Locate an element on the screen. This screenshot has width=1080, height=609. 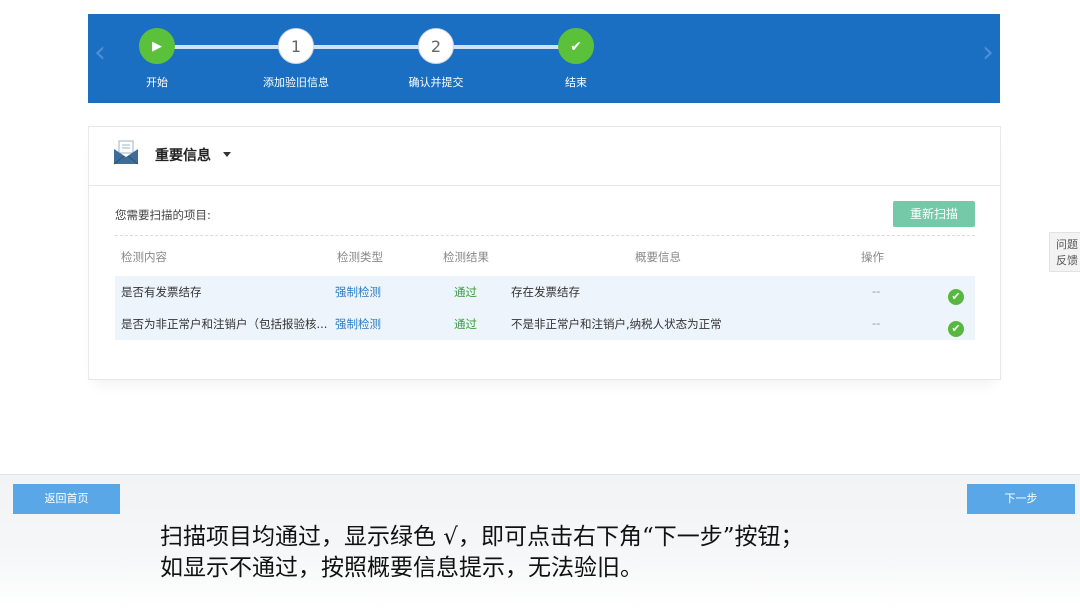
caption-line: 如显示不通过，按照概要信息提示，无法验旧。 is located at coordinates (401, 568).